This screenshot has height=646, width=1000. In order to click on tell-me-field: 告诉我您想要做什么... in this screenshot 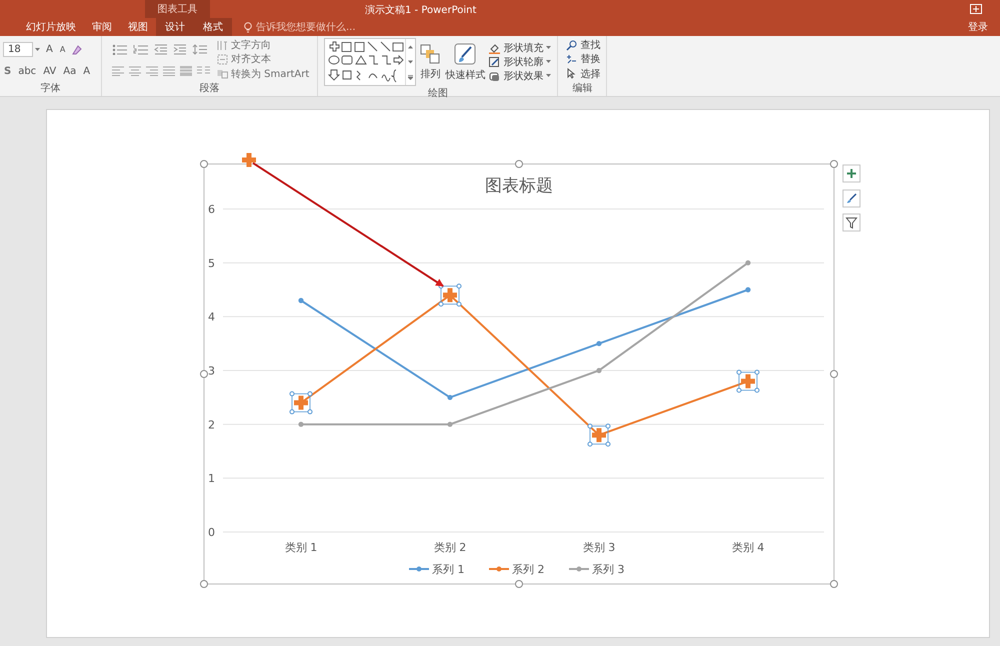, I will do `click(315, 27)`.